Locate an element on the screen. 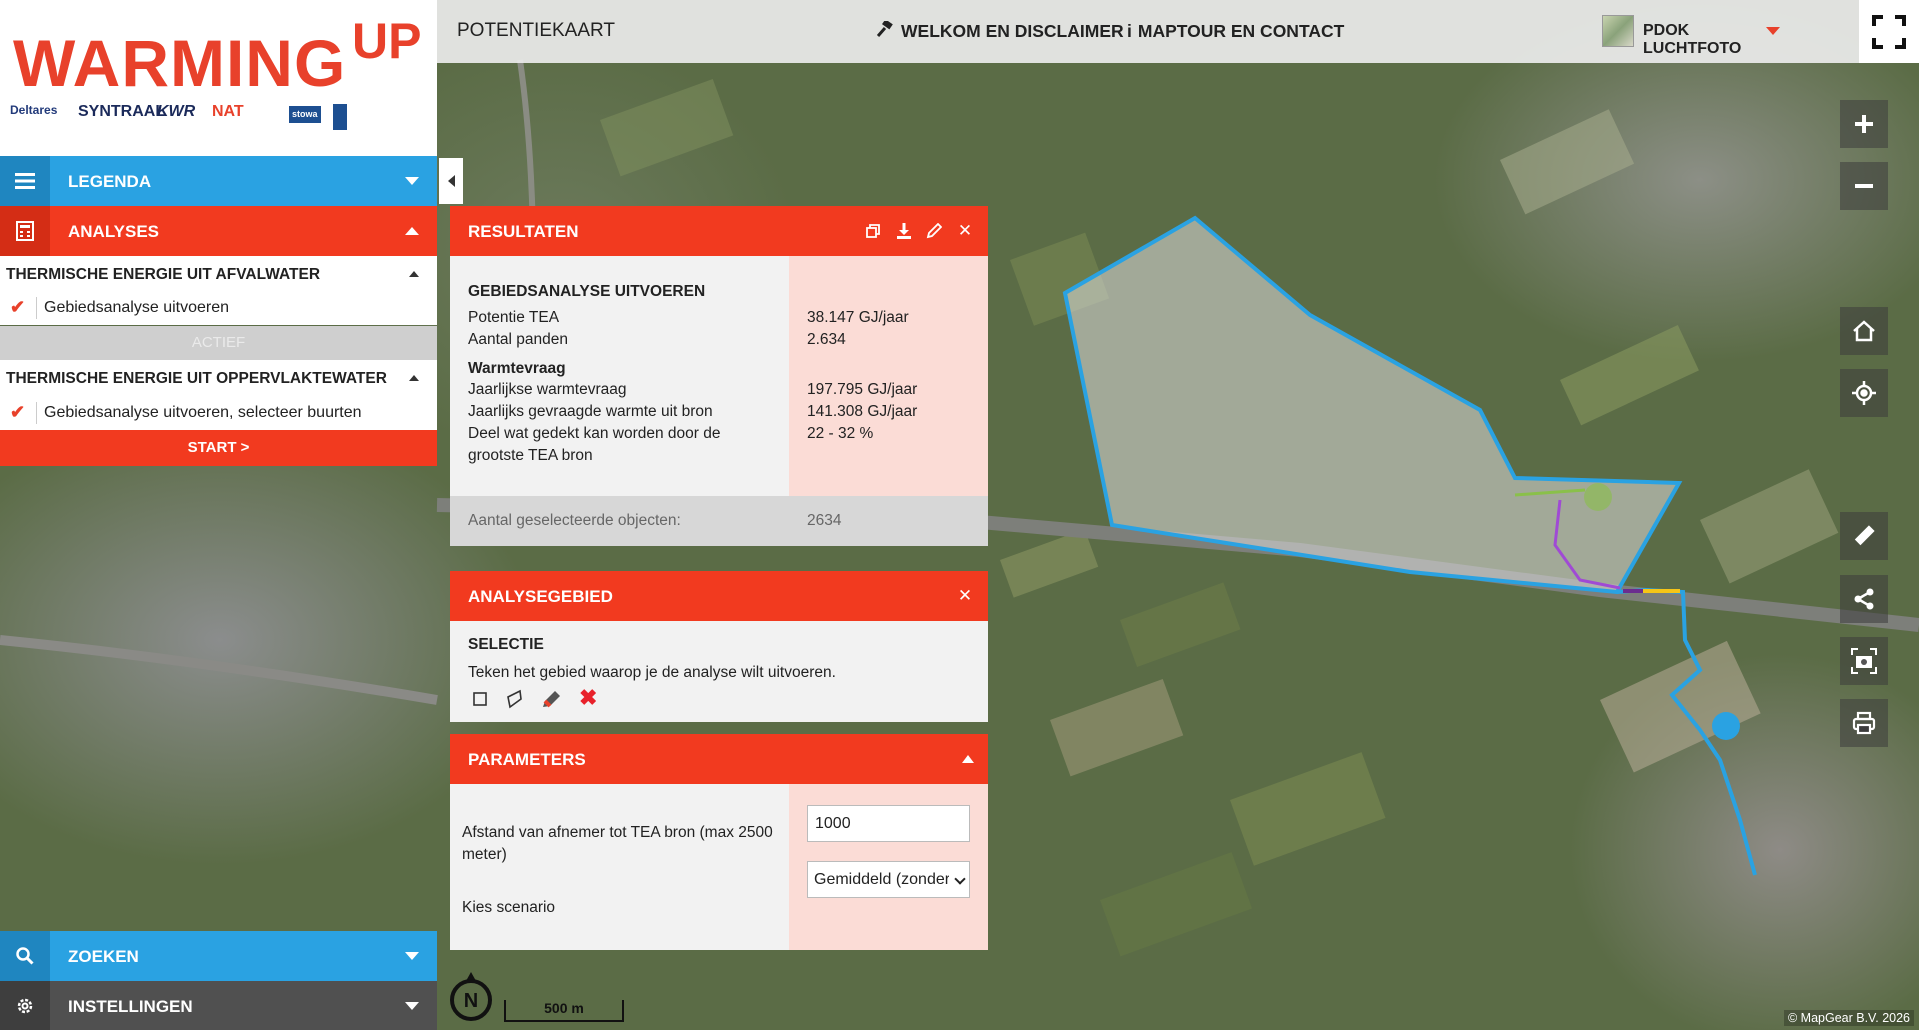 Image resolution: width=1919 pixels, height=1030 pixels. maptour-link: i MAPTOUR EN CONTACT is located at coordinates (1235, 31).